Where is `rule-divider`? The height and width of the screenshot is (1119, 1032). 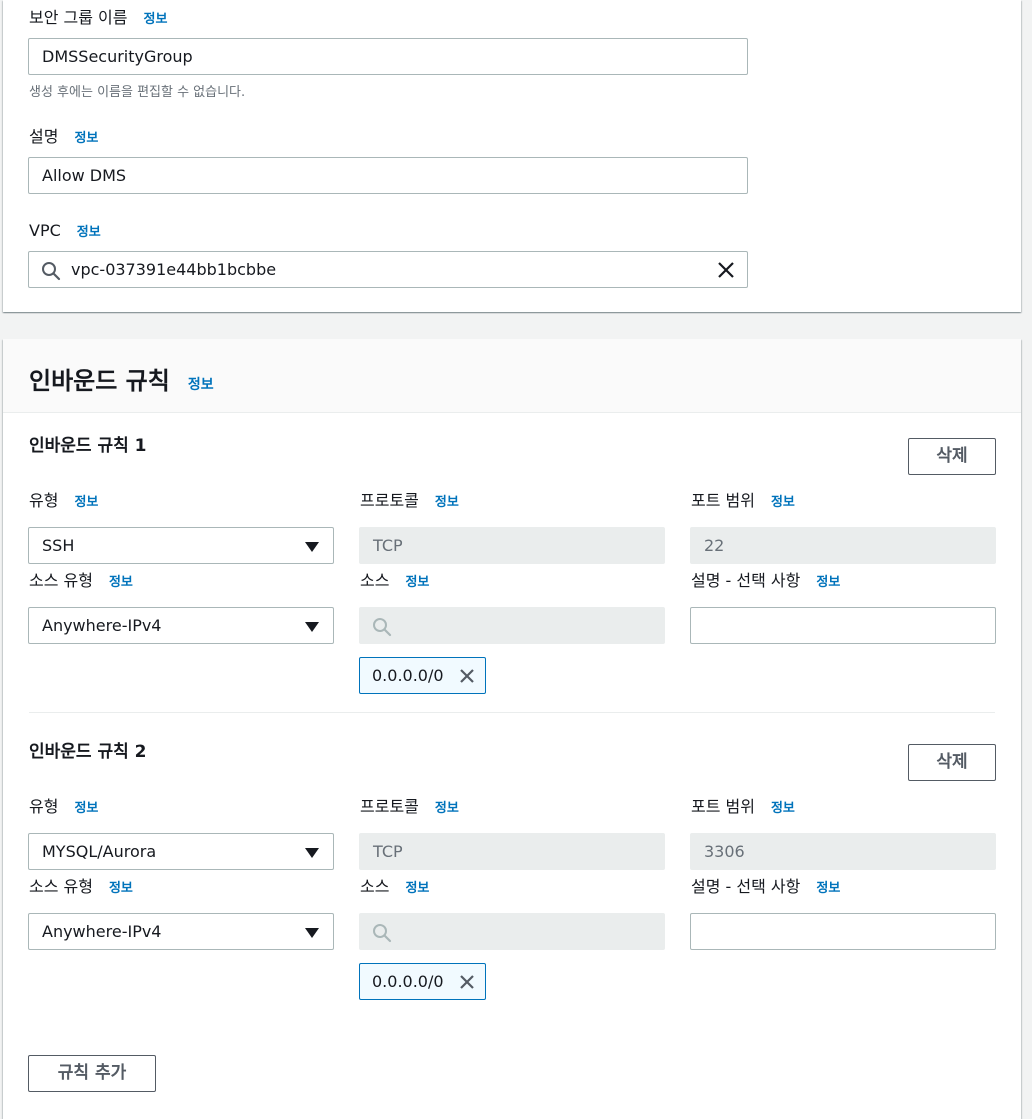
rule-divider is located at coordinates (512, 712).